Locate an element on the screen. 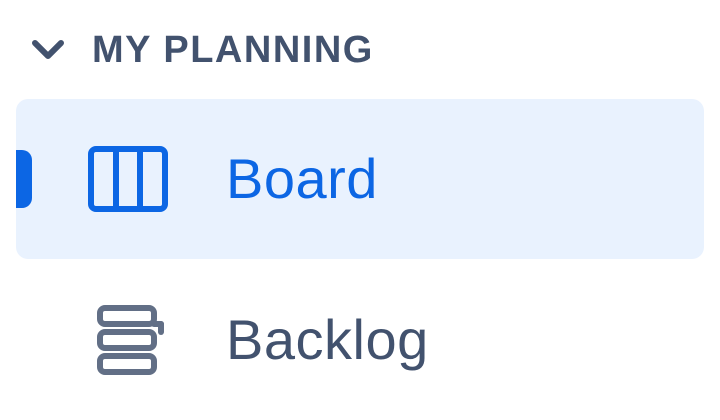 The width and height of the screenshot is (720, 420). my-planning-section-header: MY PLANNING is located at coordinates (201, 50).